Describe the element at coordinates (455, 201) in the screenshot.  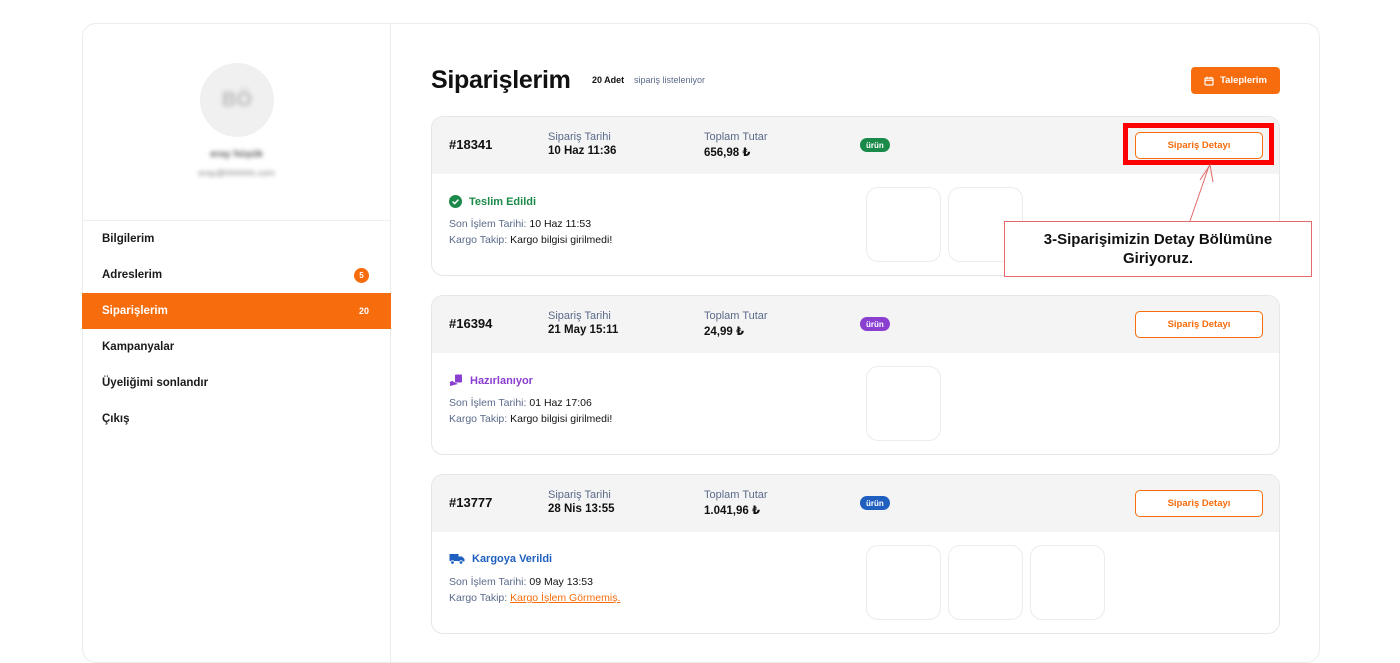
I see `check-circle-icon` at that location.